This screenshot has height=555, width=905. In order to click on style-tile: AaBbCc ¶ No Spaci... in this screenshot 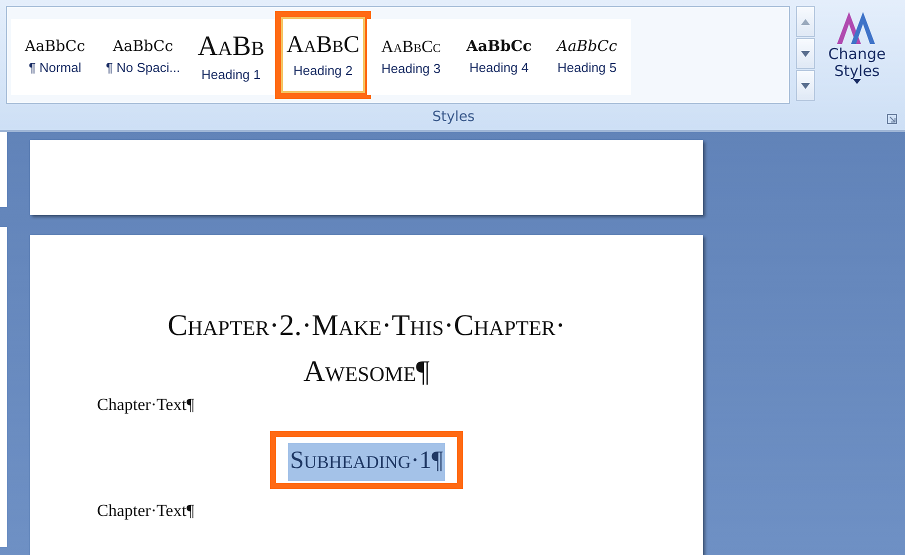, I will do `click(143, 57)`.